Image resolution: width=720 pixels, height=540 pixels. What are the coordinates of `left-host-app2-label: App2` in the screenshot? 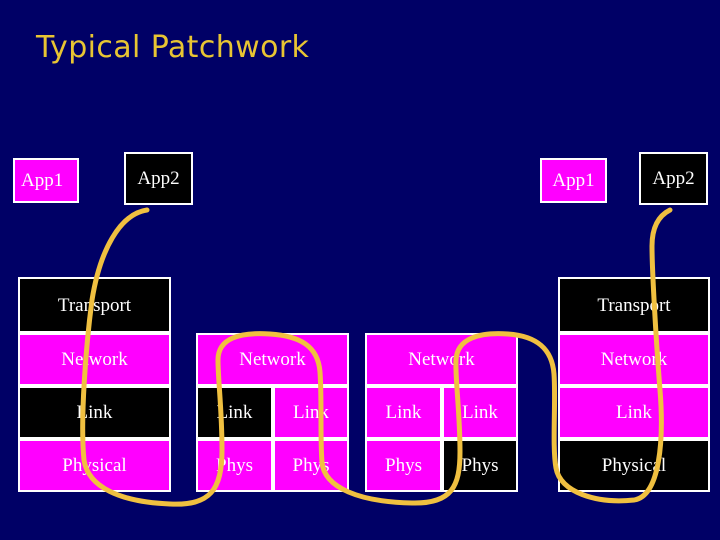 It's located at (158, 178).